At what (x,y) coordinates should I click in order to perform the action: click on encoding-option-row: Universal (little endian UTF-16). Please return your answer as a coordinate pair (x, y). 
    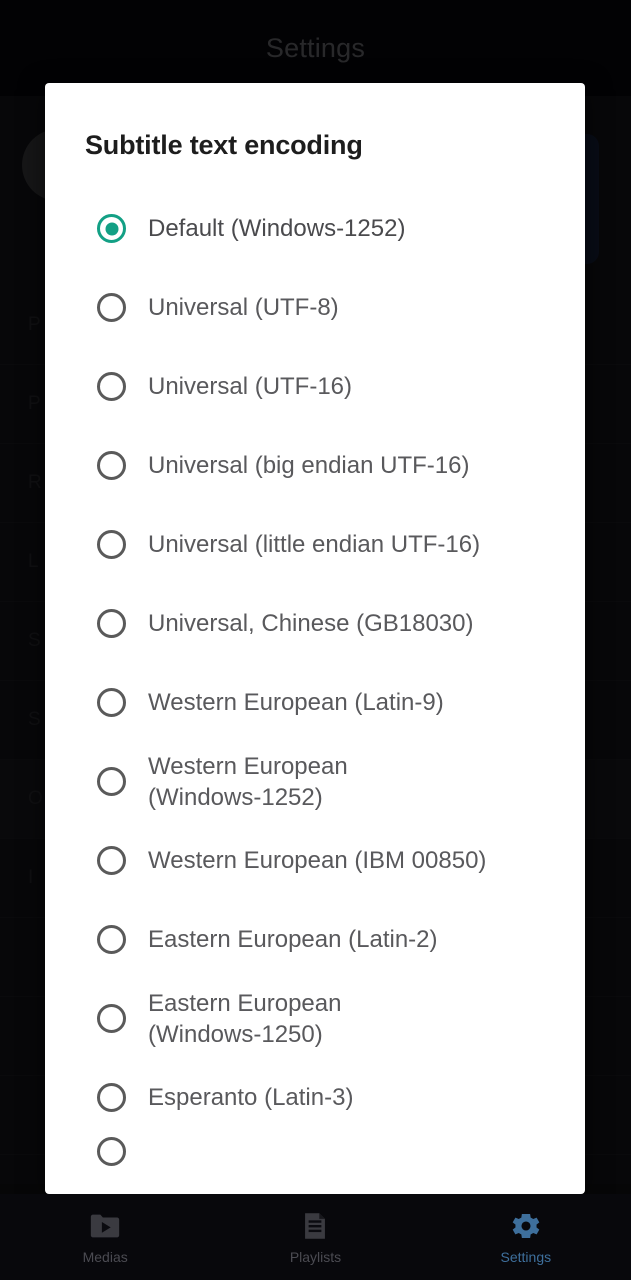
    Looking at the image, I should click on (315, 544).